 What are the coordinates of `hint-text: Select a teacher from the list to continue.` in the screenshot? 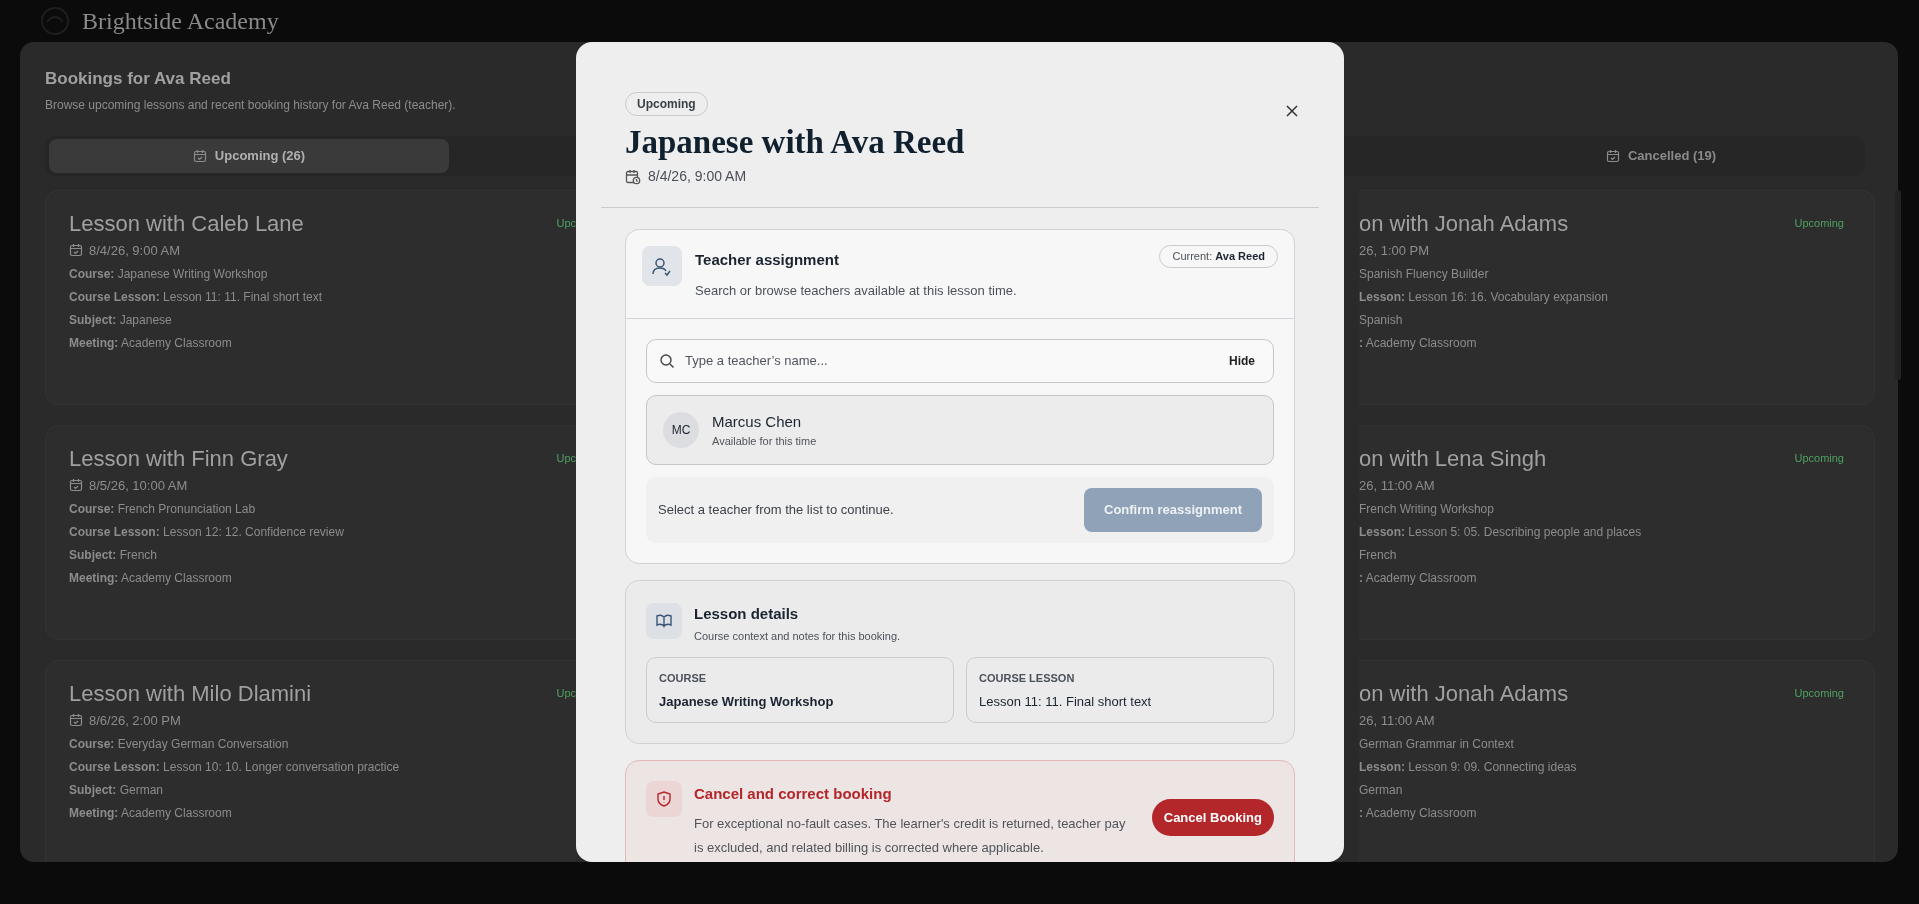 It's located at (776, 510).